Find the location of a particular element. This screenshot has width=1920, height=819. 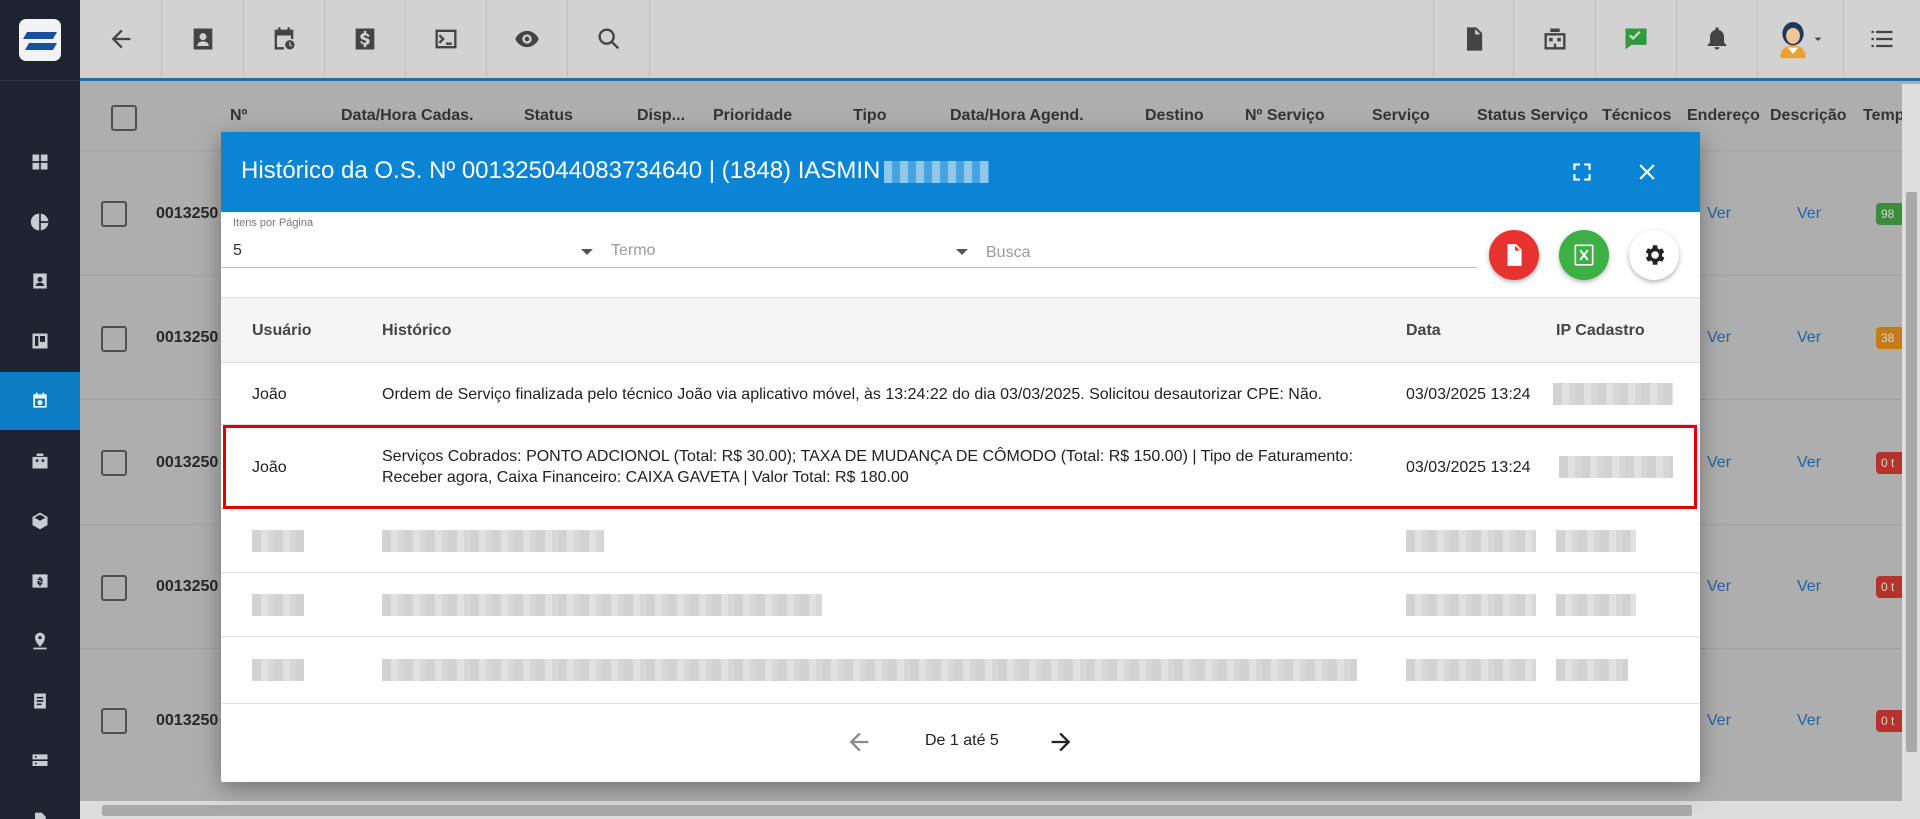

close-icon is located at coordinates (1647, 172).